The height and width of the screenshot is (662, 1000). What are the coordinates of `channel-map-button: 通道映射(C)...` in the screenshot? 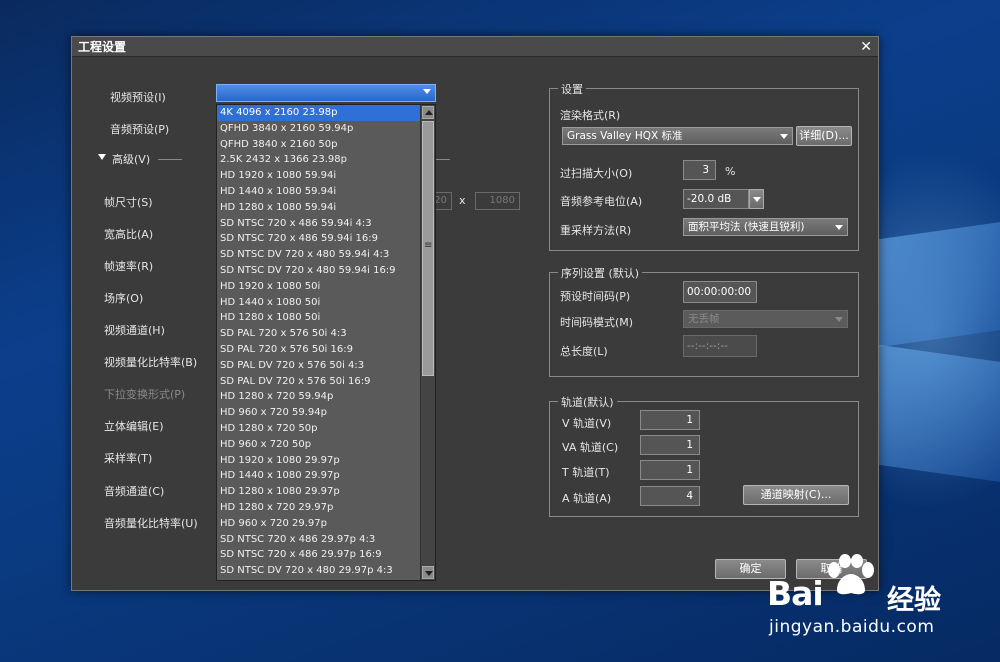 It's located at (796, 495).